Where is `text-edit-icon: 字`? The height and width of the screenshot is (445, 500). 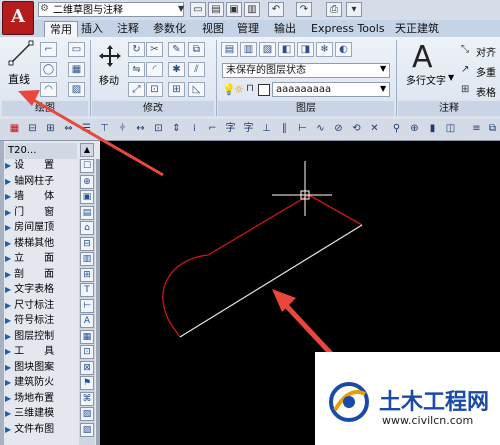
text-edit-icon: 字 is located at coordinates (248, 129).